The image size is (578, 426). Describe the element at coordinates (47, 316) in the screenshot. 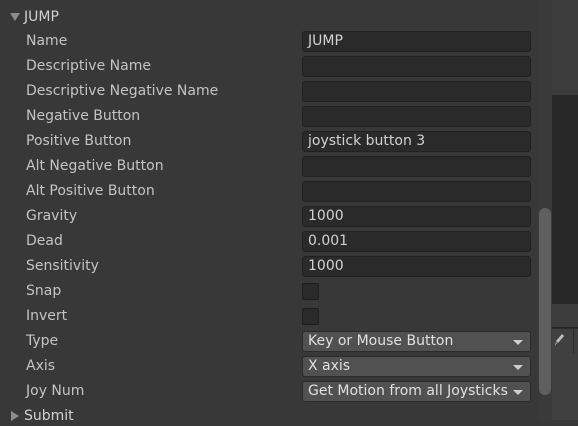

I see `invert-label: Invert` at that location.